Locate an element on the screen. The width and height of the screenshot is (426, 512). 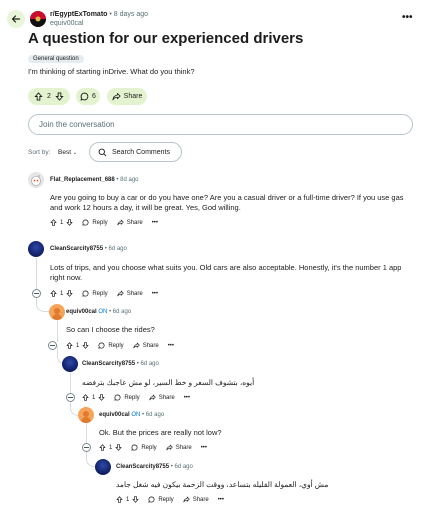
back-button is located at coordinates (16, 19).